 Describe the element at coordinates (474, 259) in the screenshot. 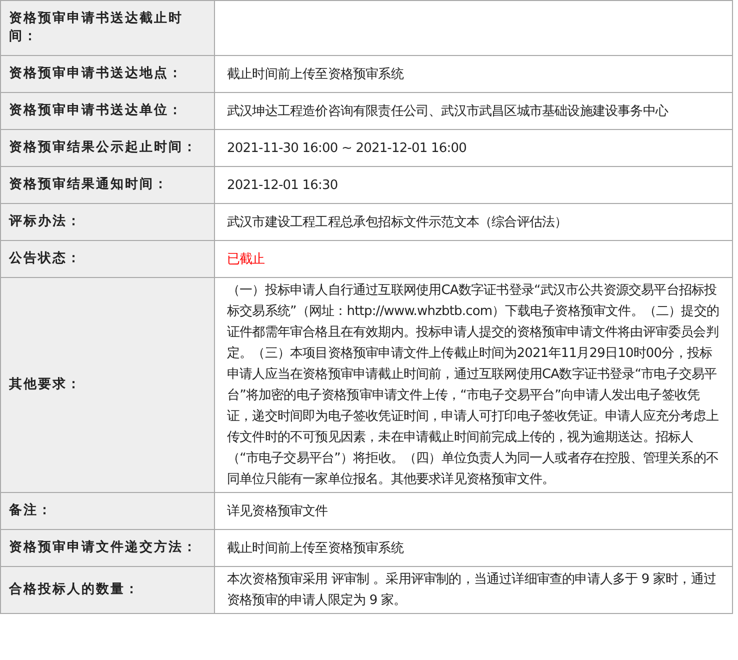

I see `row-value-cell: 已截止` at that location.